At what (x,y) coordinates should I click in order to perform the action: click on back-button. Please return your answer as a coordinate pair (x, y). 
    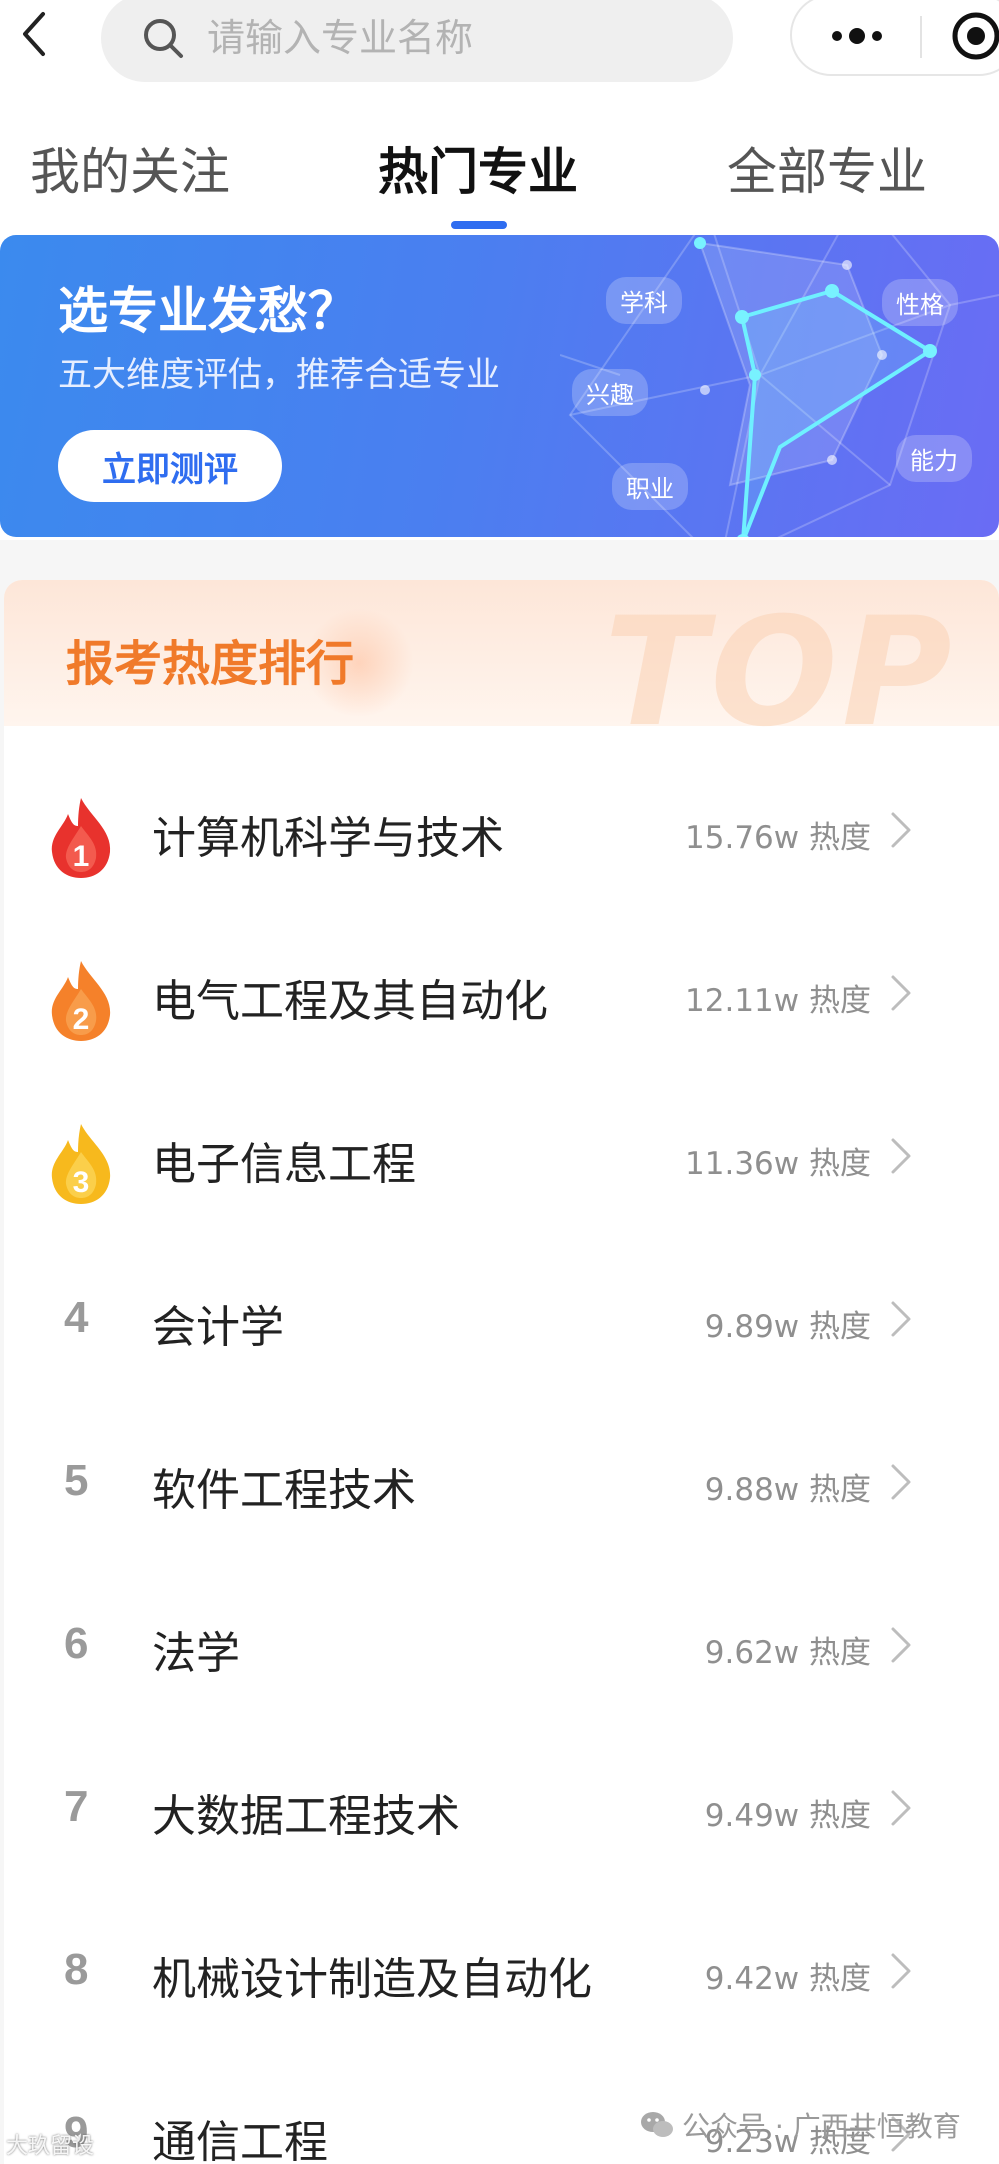
    Looking at the image, I should click on (34, 34).